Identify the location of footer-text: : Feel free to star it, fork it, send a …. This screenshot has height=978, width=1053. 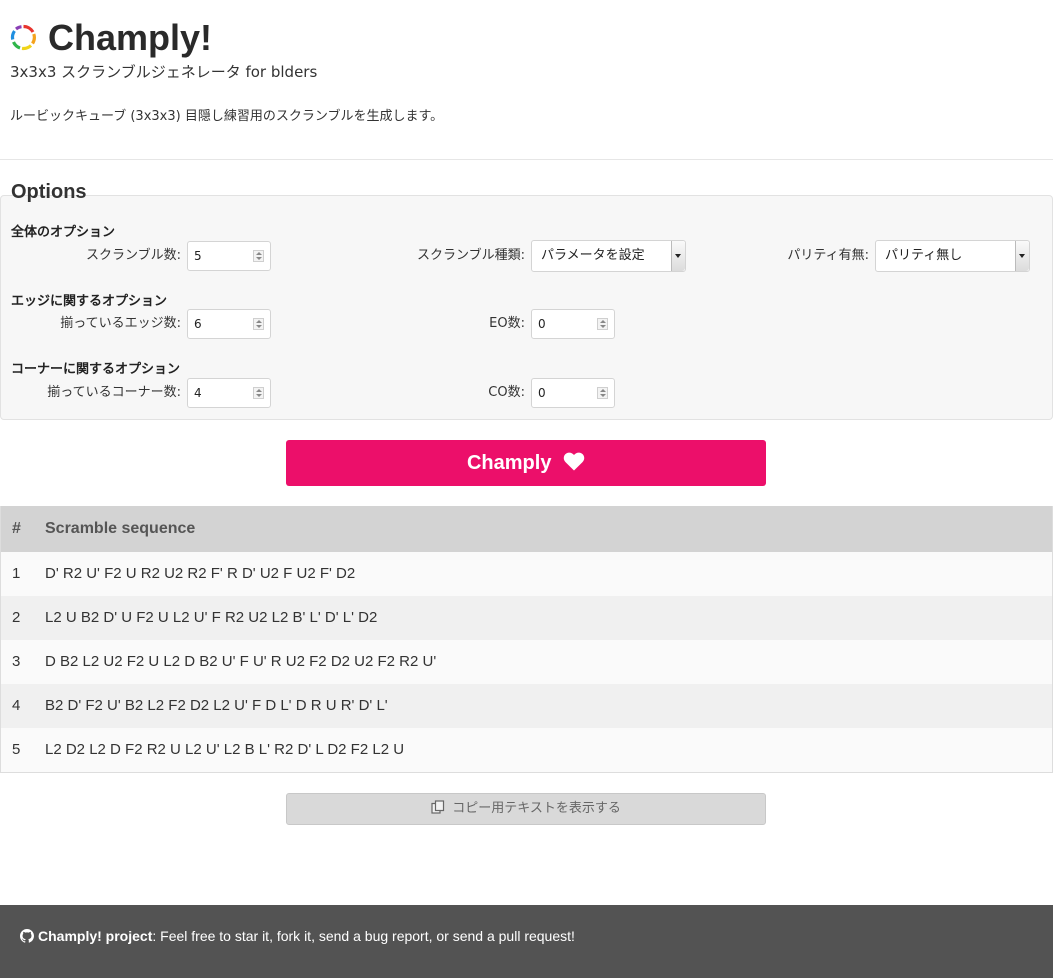
(363, 936).